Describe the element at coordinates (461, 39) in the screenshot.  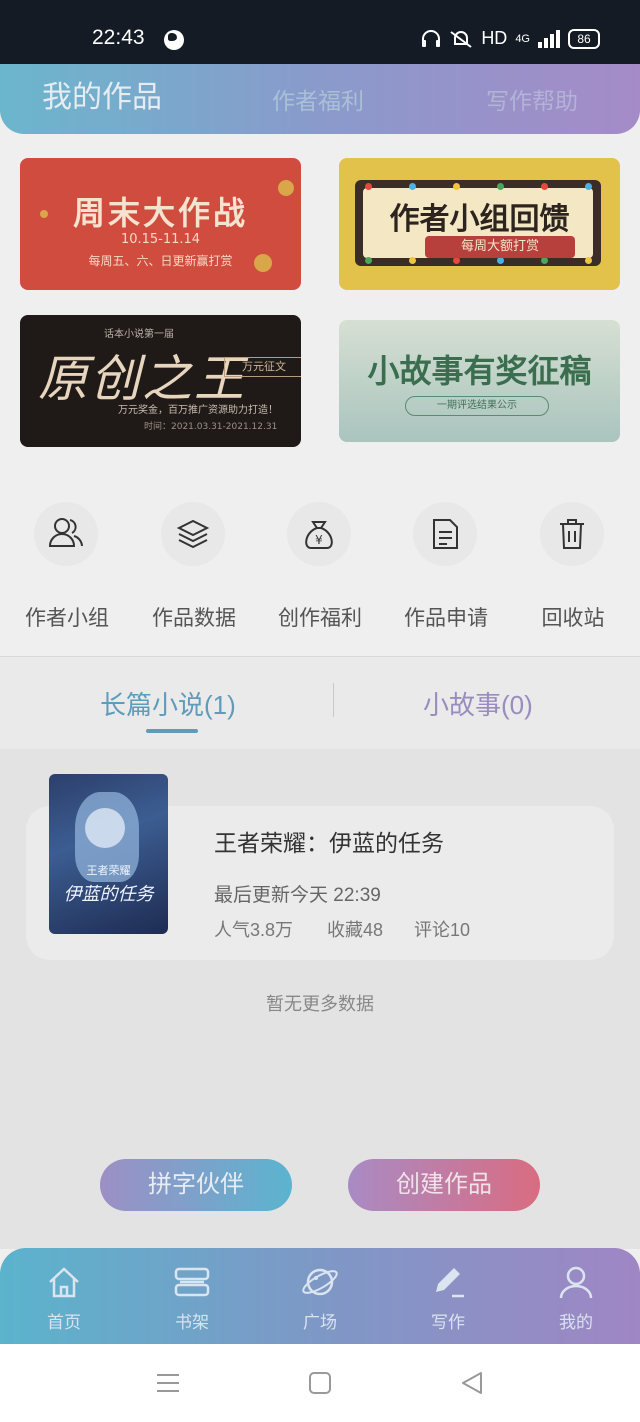
I see `mute-bell-icon` at that location.